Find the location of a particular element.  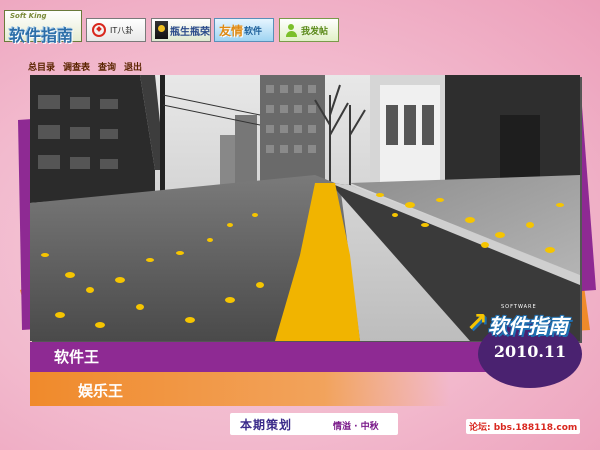

section-label: 软件王 is located at coordinates (77, 357).